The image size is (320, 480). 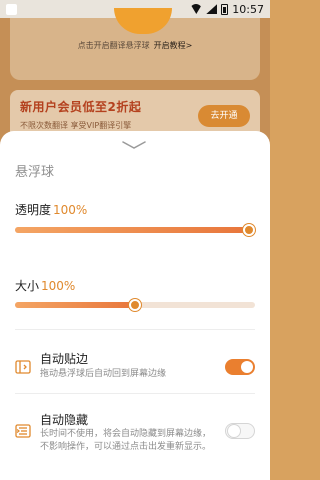 What do you see at coordinates (126, 440) in the screenshot?
I see `auto-hide-desc: 长时间不使用，将会自动隐藏到屏幕边缘，不影响操作，可以通过点击出发重新显示。` at bounding box center [126, 440].